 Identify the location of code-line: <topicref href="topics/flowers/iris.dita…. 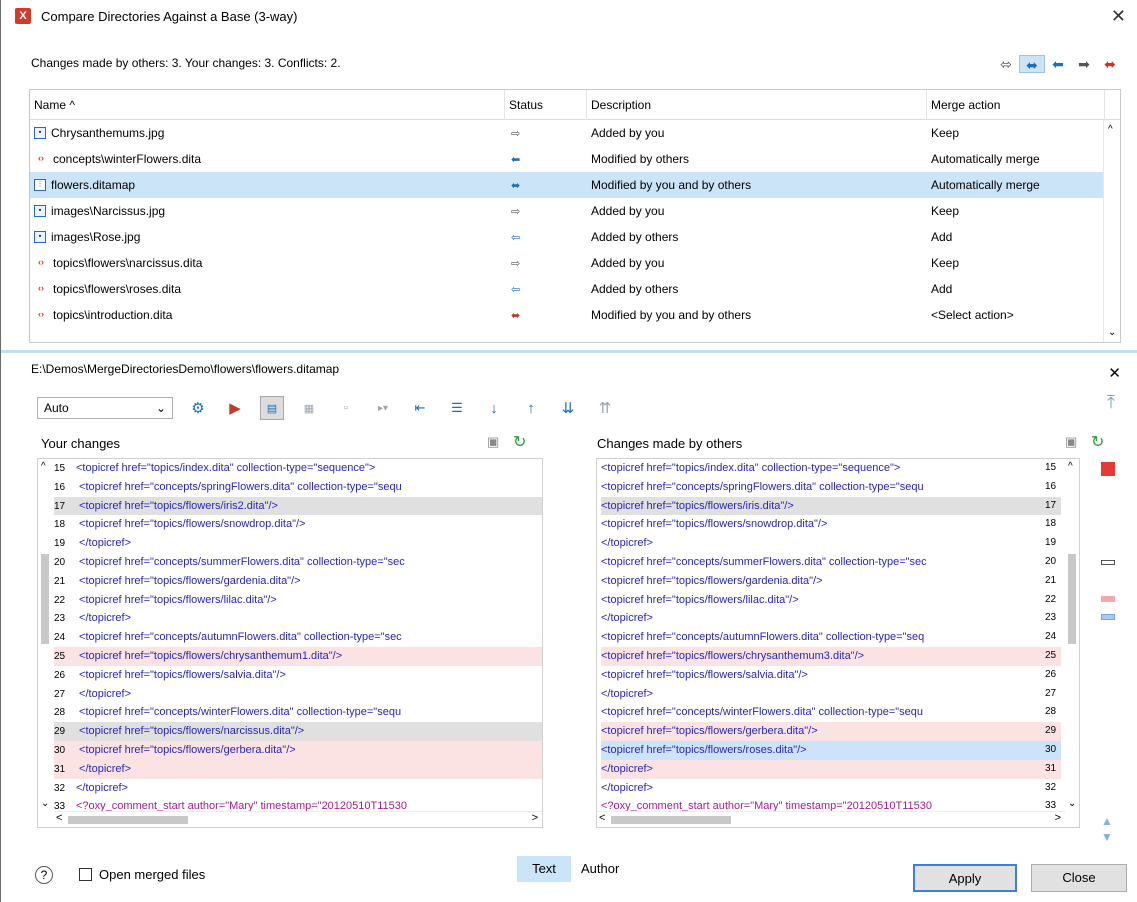
(831, 506).